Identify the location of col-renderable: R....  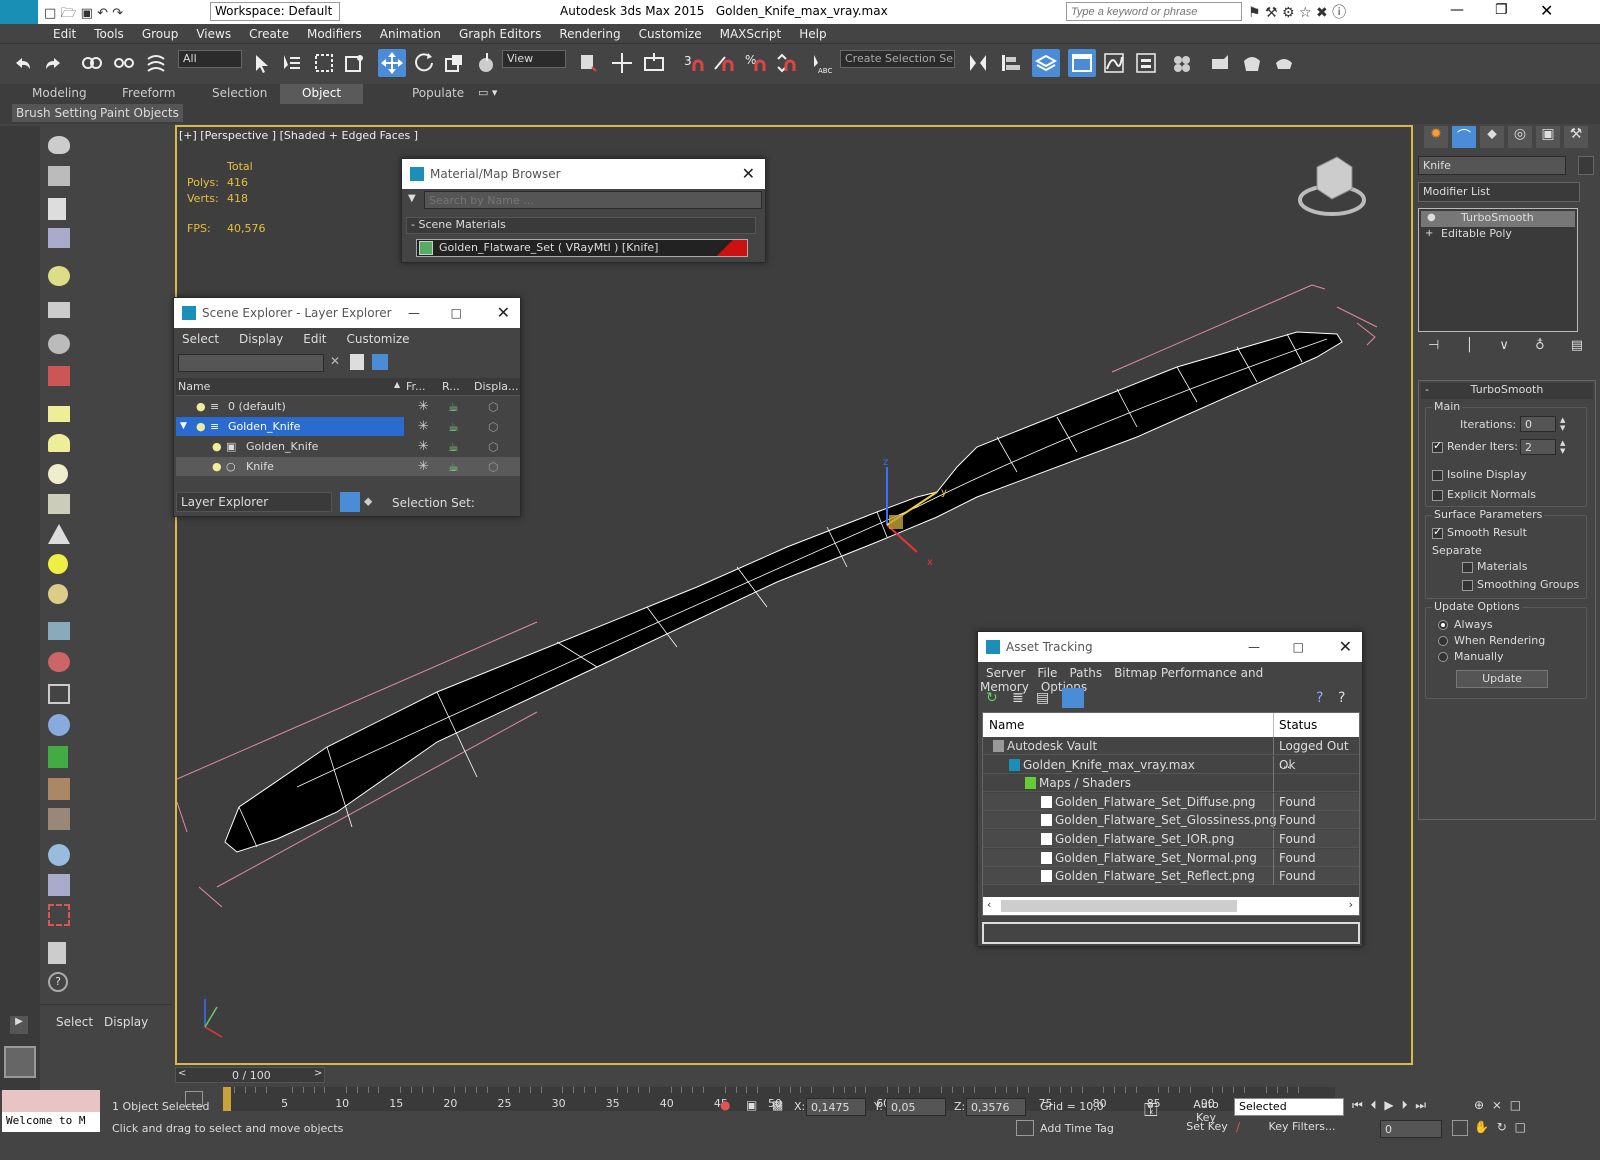
(451, 386).